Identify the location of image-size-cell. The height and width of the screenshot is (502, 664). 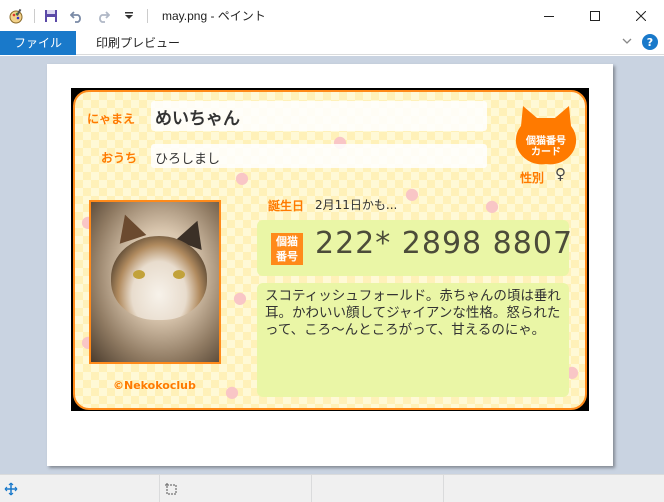
(378, 488).